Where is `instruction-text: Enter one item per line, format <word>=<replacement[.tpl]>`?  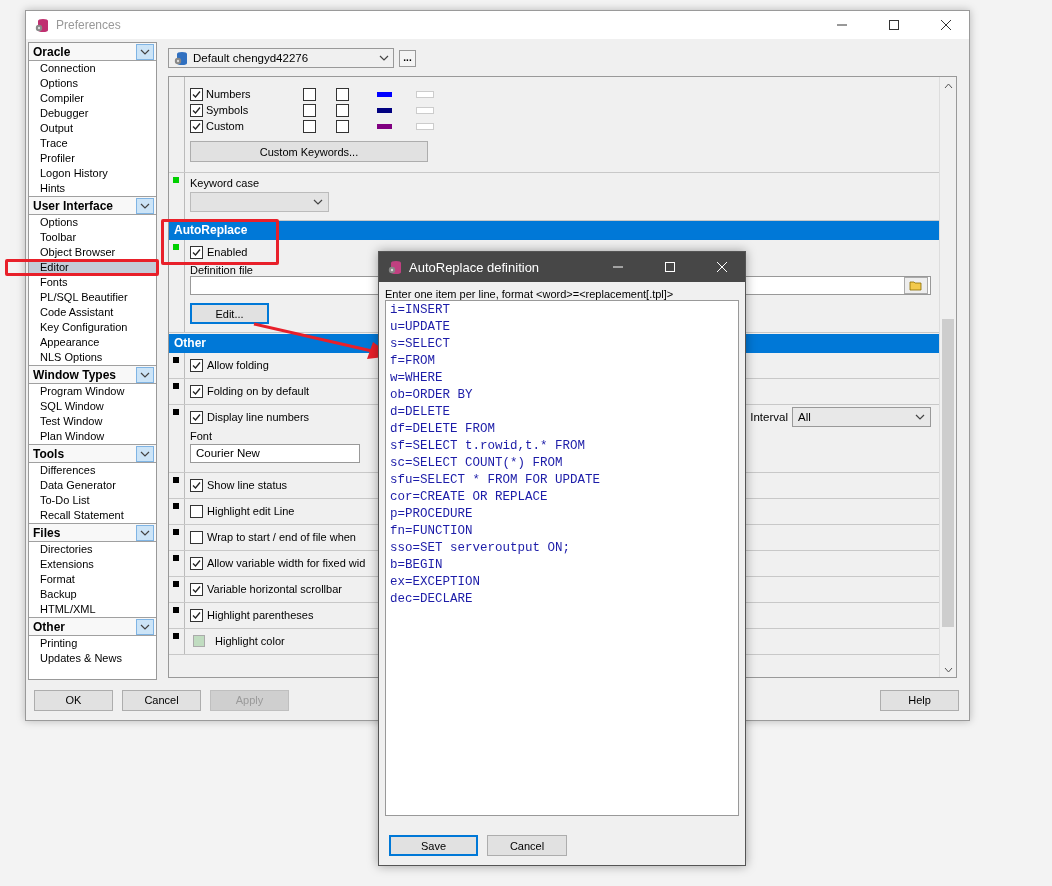 instruction-text: Enter one item per line, format <word>=<replacement[.tpl]> is located at coordinates (529, 293).